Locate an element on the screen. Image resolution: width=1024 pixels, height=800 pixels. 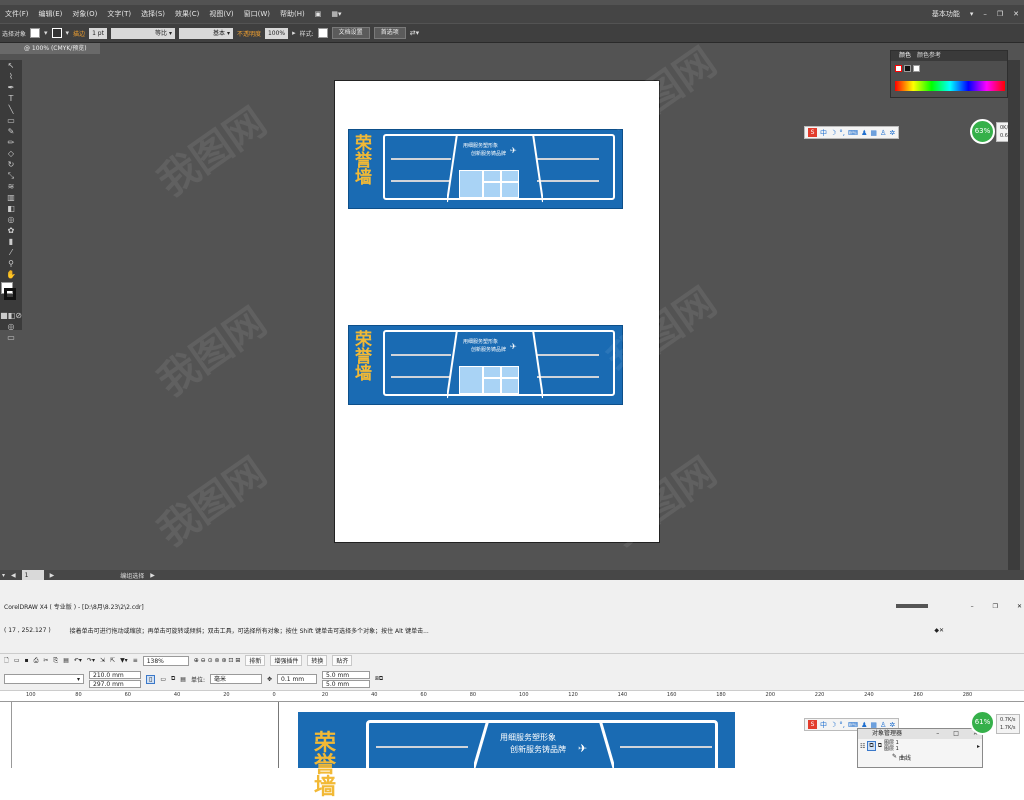
close-icon: ✕ is located at coordinates (1019, 606).